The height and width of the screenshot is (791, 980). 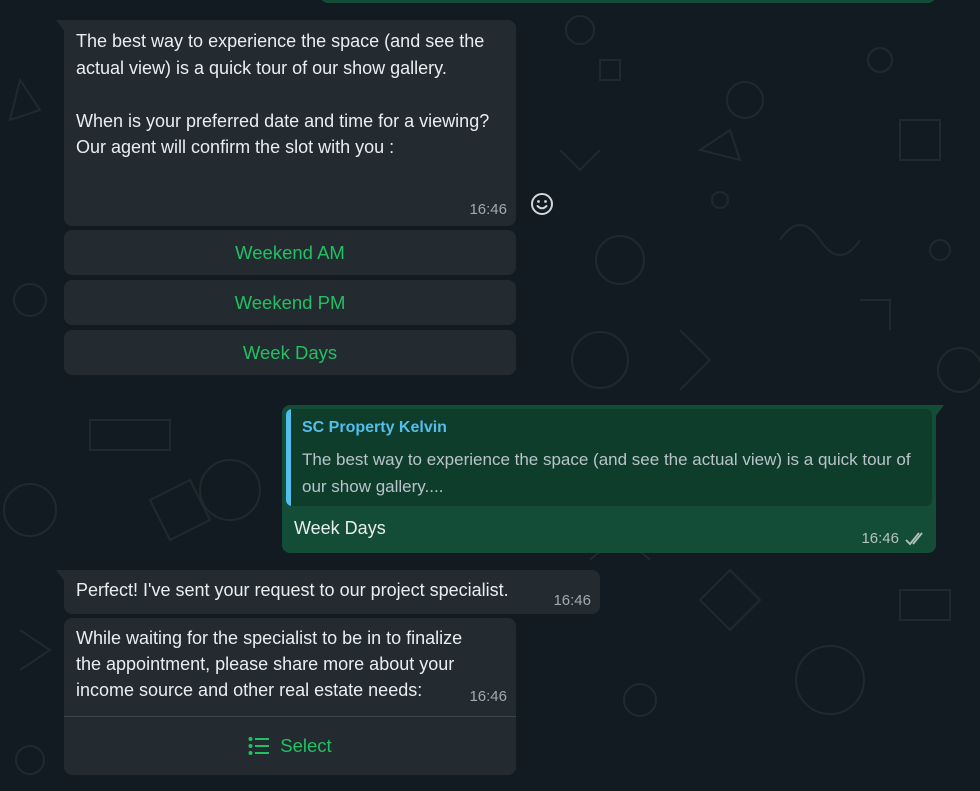 I want to click on previous-outgoing-bubble-edge, so click(x=628, y=1).